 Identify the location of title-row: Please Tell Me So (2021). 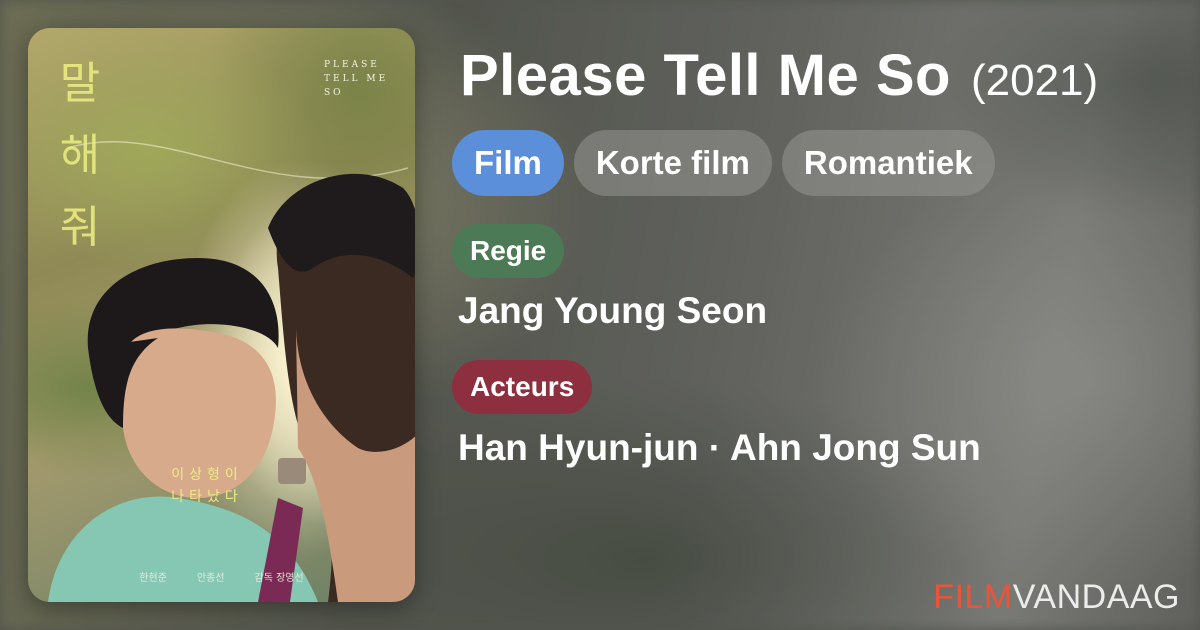
(779, 75).